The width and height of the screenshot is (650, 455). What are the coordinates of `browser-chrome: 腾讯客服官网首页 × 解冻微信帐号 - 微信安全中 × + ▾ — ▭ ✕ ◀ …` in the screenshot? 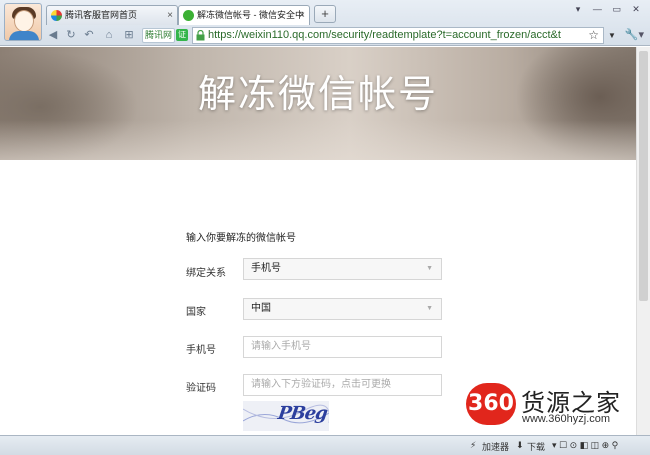 It's located at (325, 23).